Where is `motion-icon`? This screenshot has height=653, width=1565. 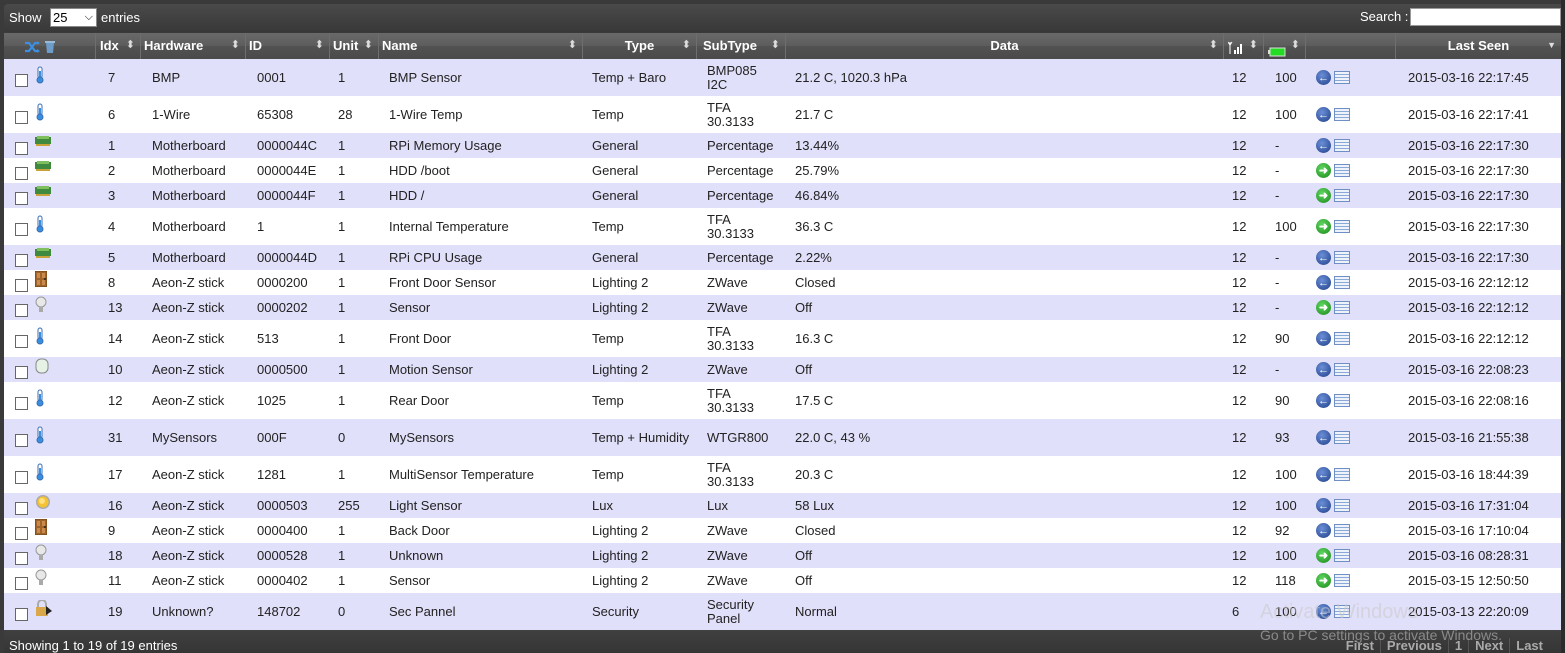 motion-icon is located at coordinates (43, 367).